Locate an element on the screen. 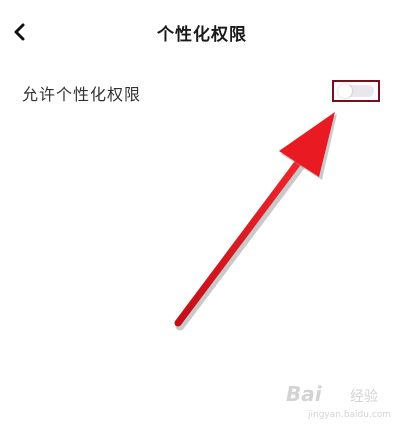 The image size is (404, 432). watermark-url: jingyan.baidu.com is located at coordinates (350, 415).